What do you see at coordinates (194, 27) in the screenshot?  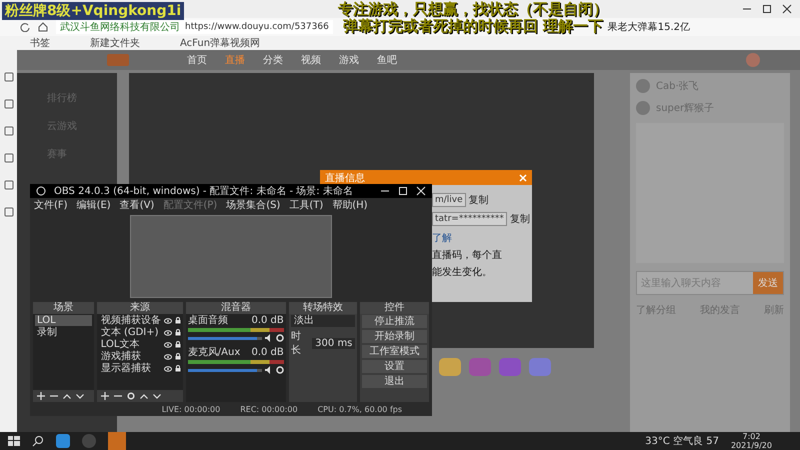 I see `address-field: 武汉斗鱼网络科技有限公司 https://www.douyu.com/537366` at bounding box center [194, 27].